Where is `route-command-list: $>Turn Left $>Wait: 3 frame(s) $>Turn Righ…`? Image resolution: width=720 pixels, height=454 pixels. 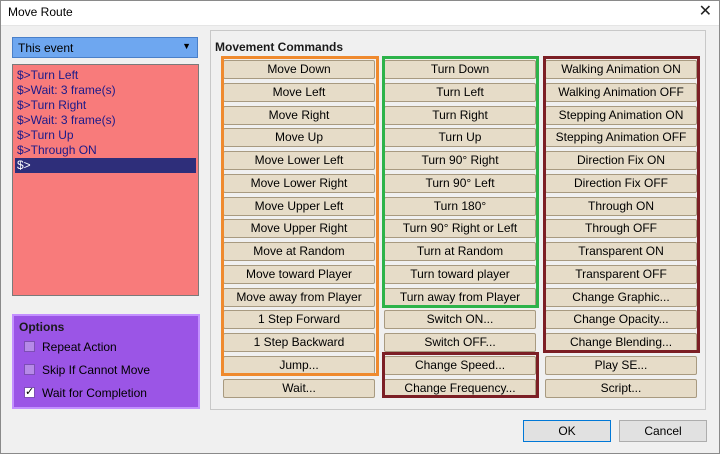
route-command-list: $>Turn Left $>Wait: 3 frame(s) $>Turn Righ… is located at coordinates (105, 180).